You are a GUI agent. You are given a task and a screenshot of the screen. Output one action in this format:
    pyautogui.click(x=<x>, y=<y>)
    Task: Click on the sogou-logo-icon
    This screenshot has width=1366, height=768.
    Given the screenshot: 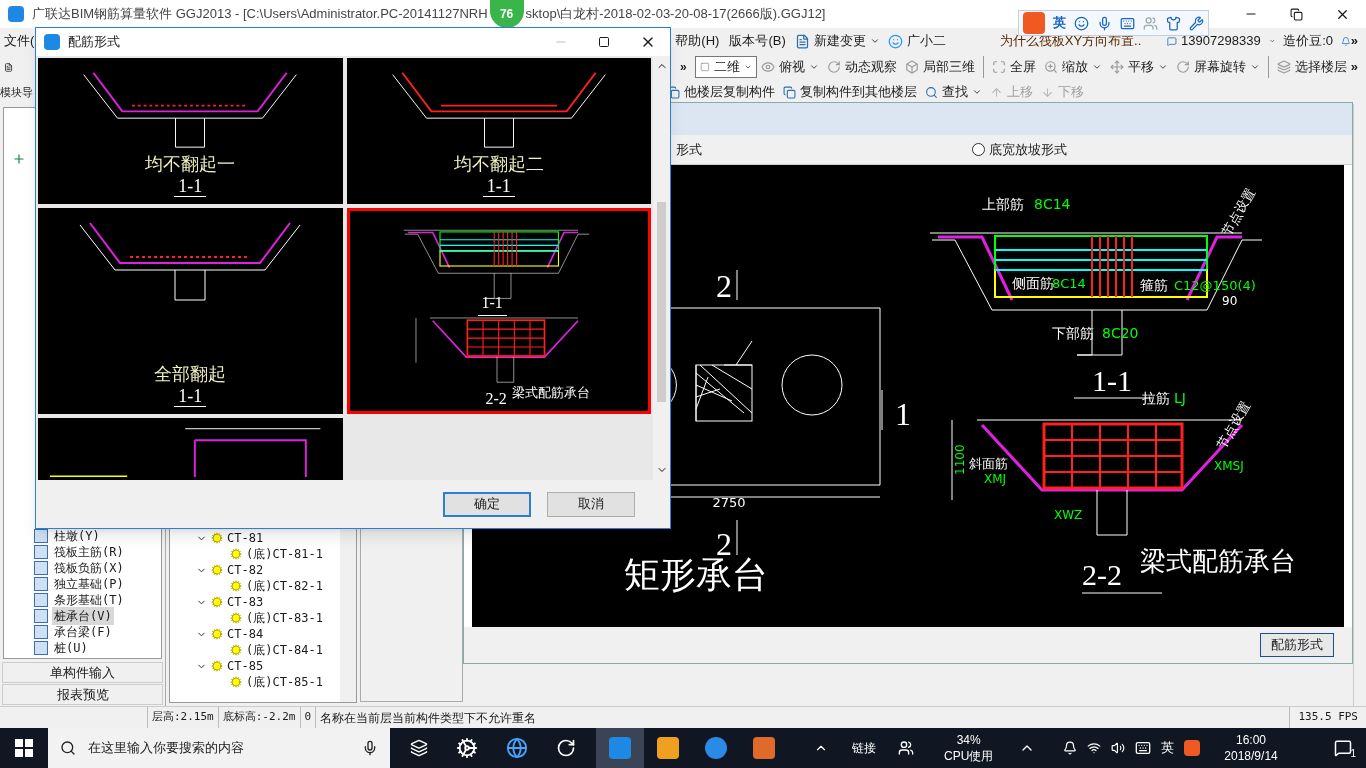 What is the action you would take?
    pyautogui.click(x=1034, y=23)
    